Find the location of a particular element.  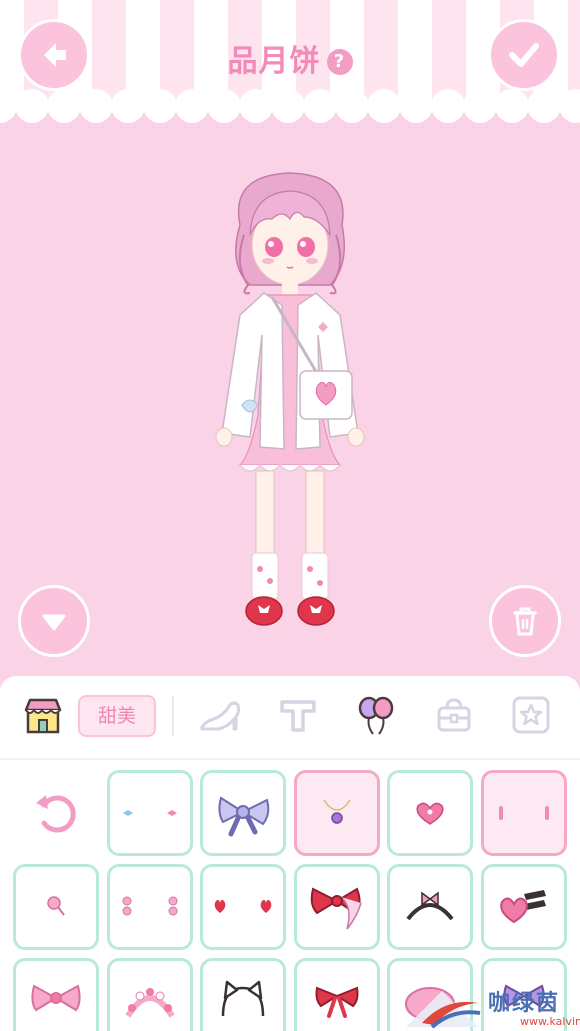

style-tag-button: 甜美 is located at coordinates (117, 716).